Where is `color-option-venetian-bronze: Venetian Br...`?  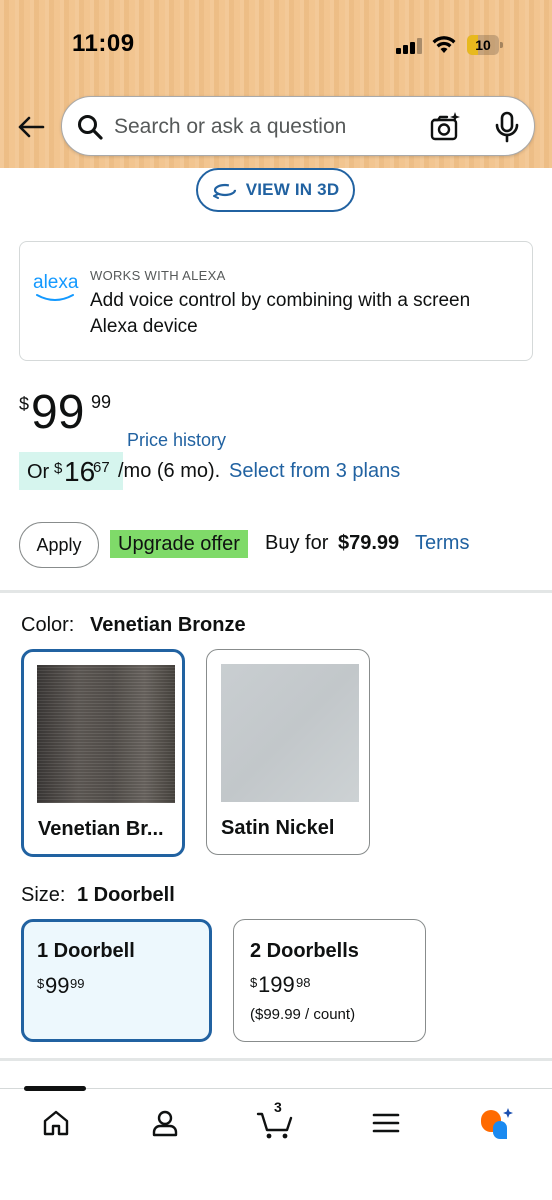
color-option-venetian-bronze: Venetian Br... is located at coordinates (103, 753).